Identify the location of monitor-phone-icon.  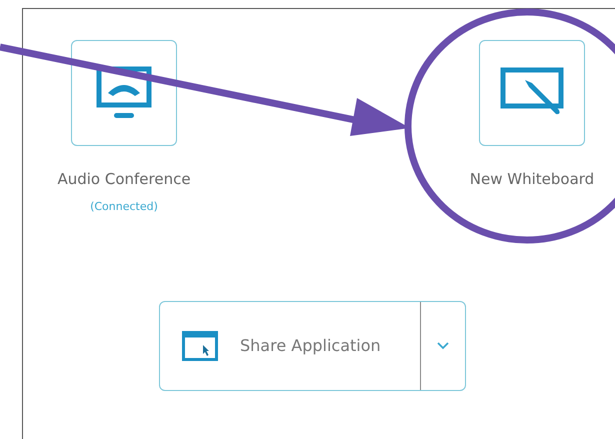
(124, 93).